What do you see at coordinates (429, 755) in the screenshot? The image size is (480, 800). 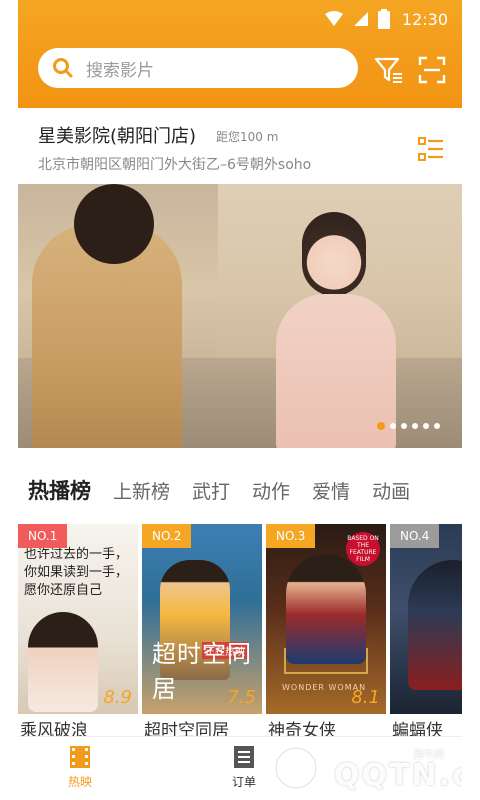 I see `watermark-small: 腾牛网` at bounding box center [429, 755].